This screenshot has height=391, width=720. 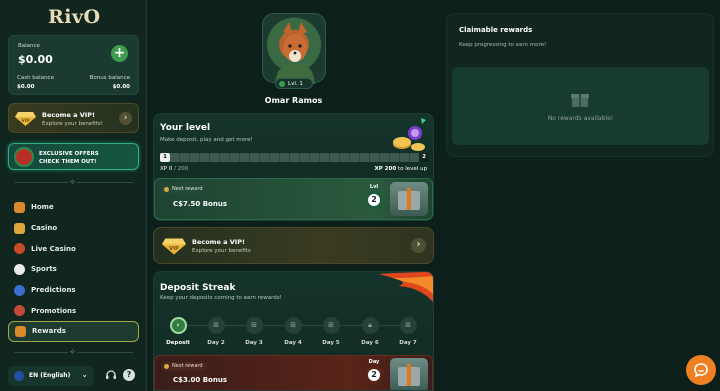 I want to click on bonus-balance-label: Bonus balance, so click(x=109, y=78).